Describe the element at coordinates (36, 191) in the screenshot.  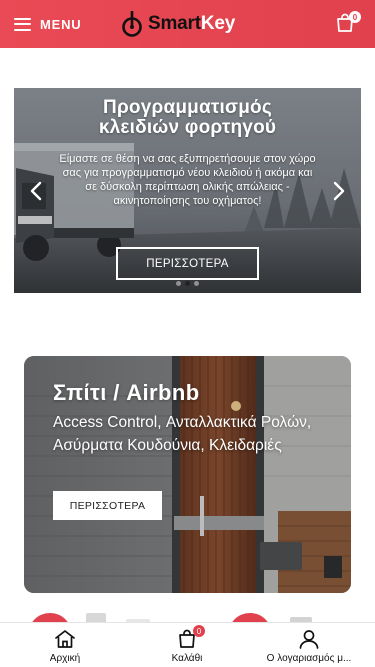
I see `chevron-left-icon` at that location.